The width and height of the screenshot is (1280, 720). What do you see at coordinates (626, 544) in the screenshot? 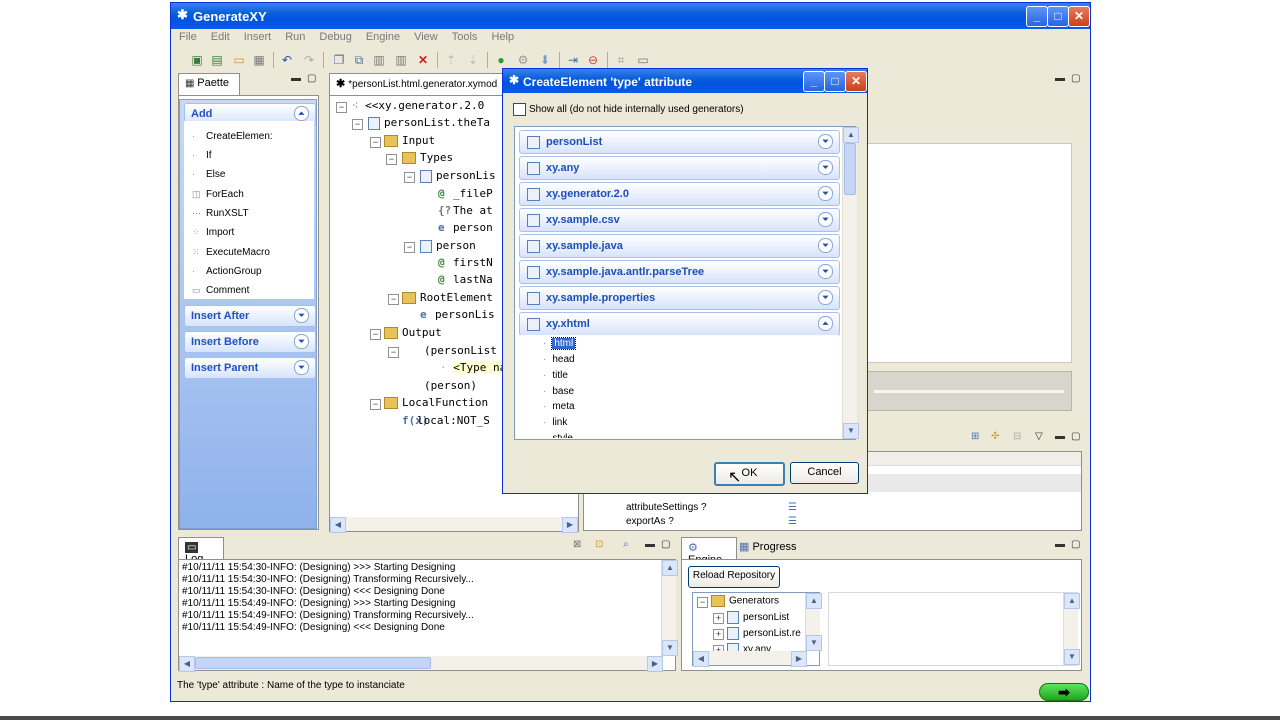
I see `search-icon: ⌕` at bounding box center [626, 544].